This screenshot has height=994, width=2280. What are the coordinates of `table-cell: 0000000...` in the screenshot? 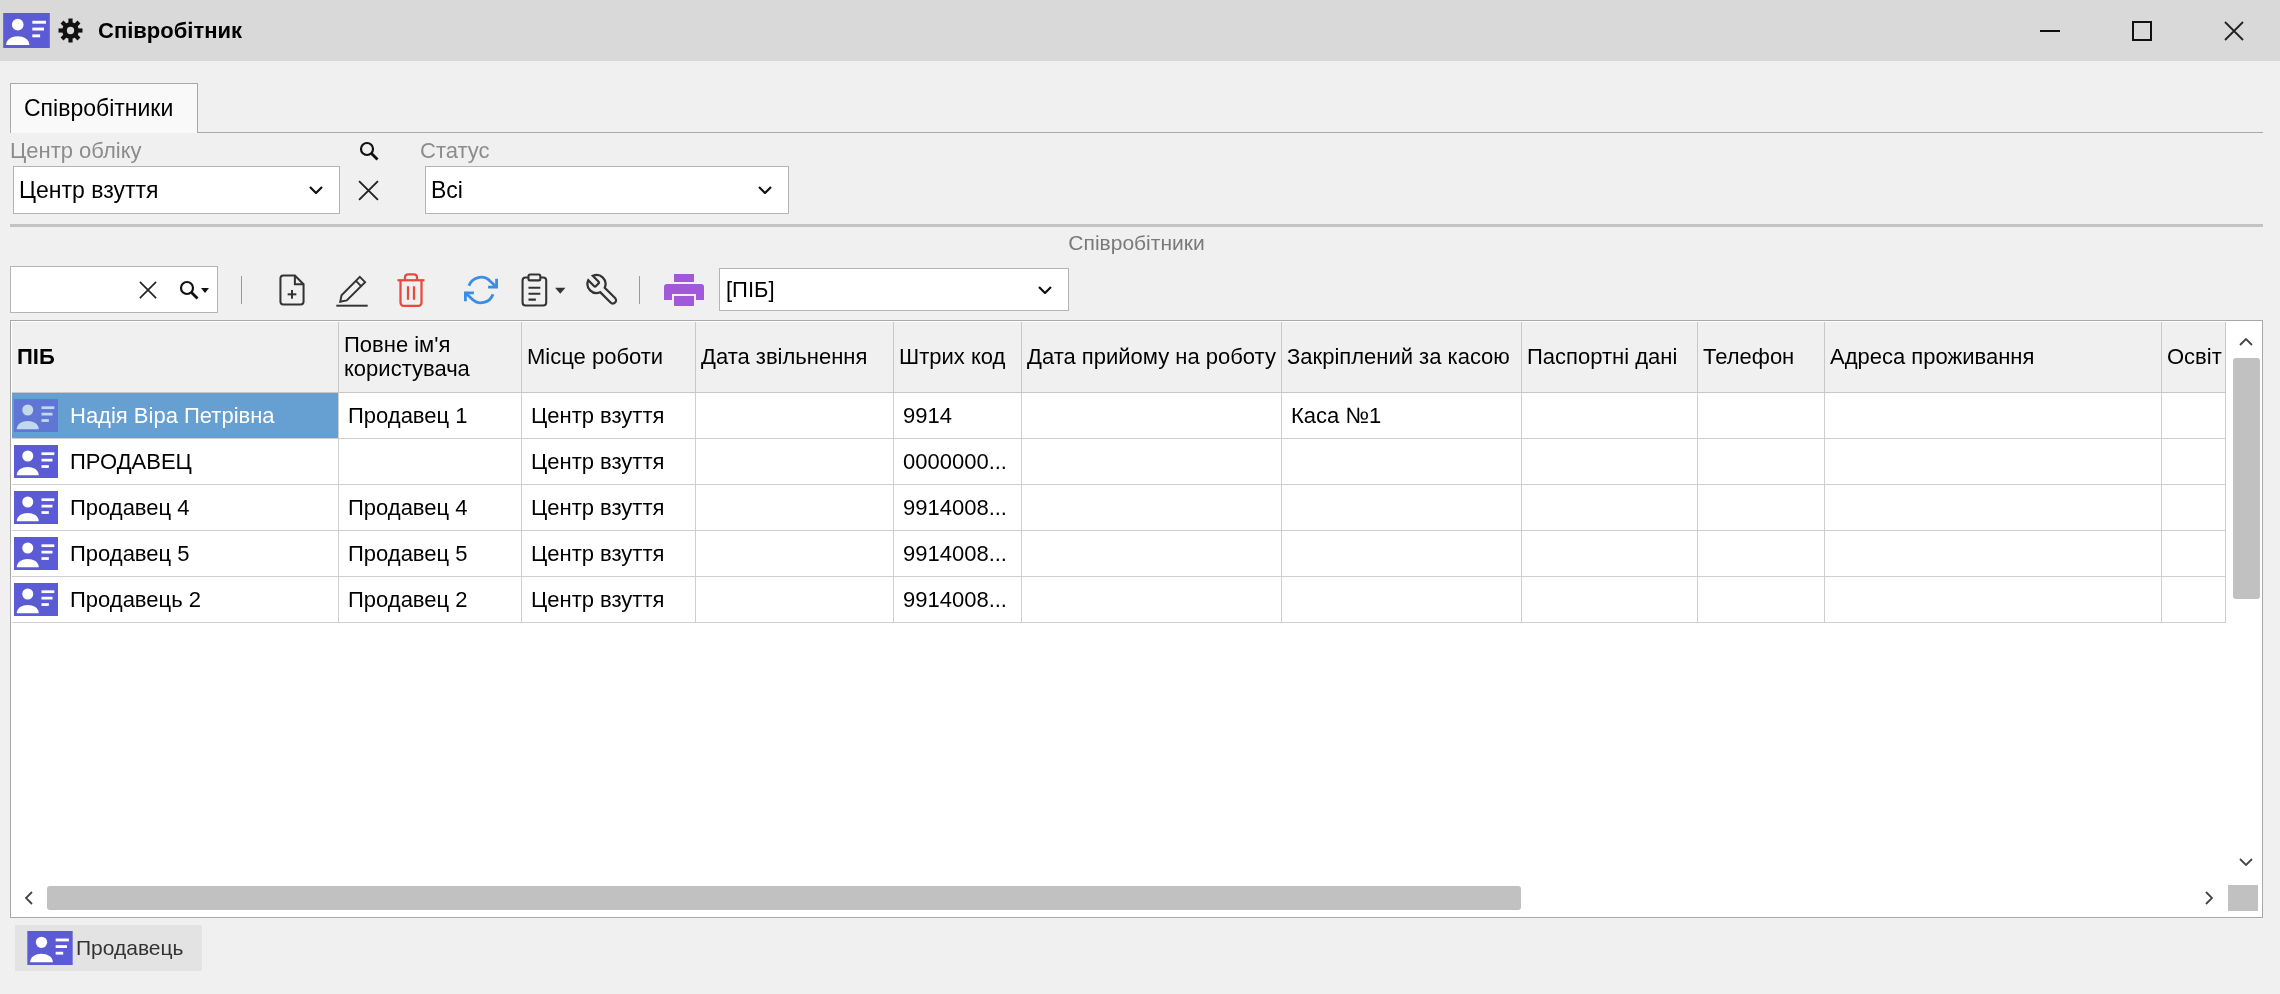 It's located at (958, 462).